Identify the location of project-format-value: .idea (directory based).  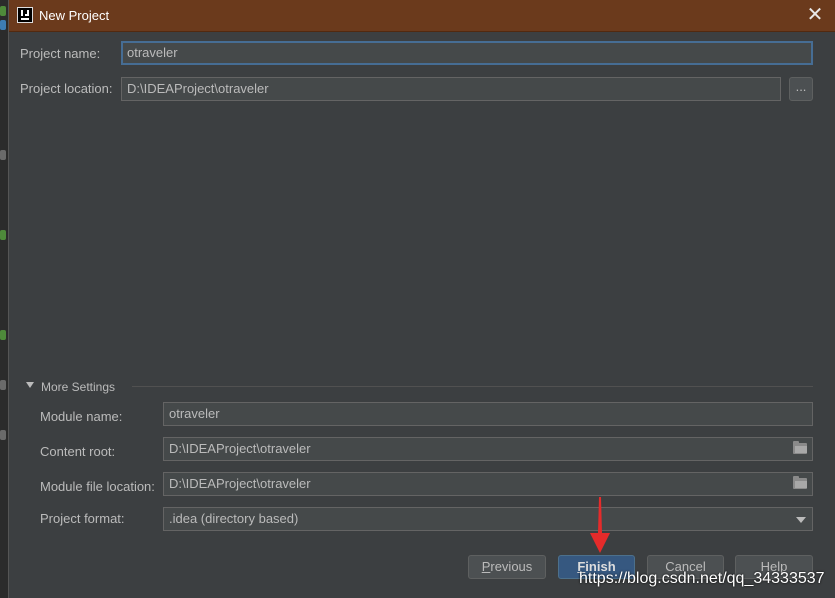
(234, 518).